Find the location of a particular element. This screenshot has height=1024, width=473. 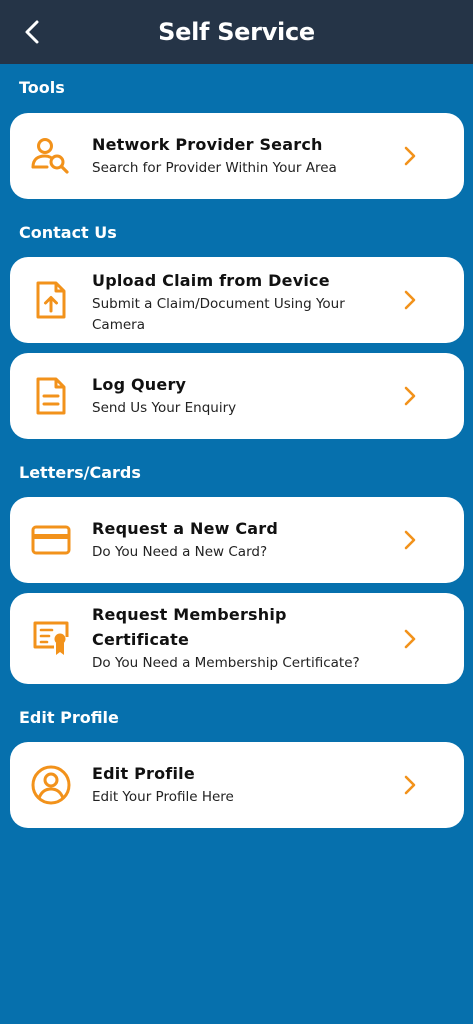

card-title: Edit Profile is located at coordinates (143, 773).